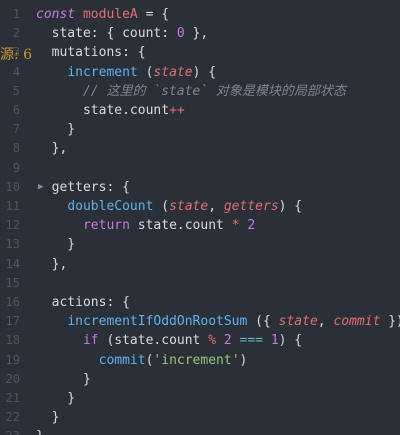 The image size is (400, 435). I want to click on code-token: if, so click(90, 341).